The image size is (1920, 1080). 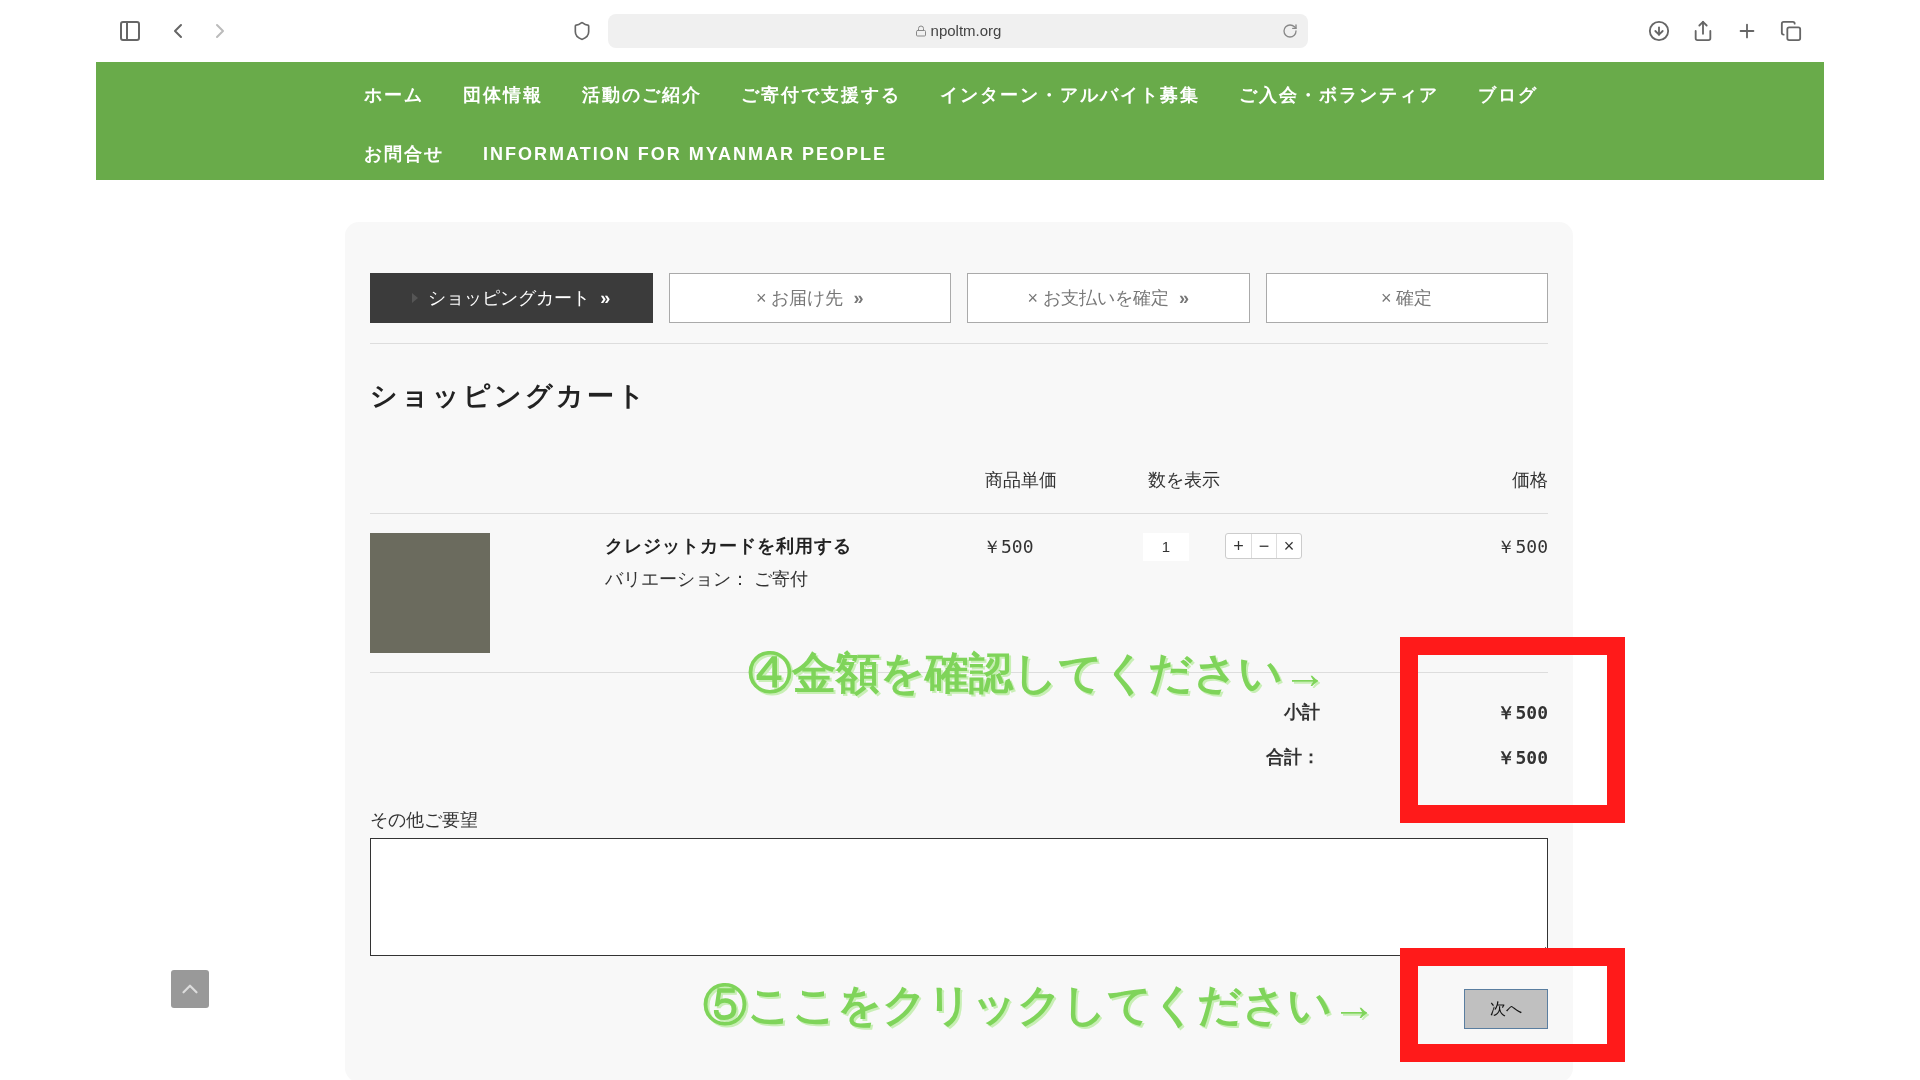 What do you see at coordinates (1301, 712) in the screenshot?
I see `total-label: 小計` at bounding box center [1301, 712].